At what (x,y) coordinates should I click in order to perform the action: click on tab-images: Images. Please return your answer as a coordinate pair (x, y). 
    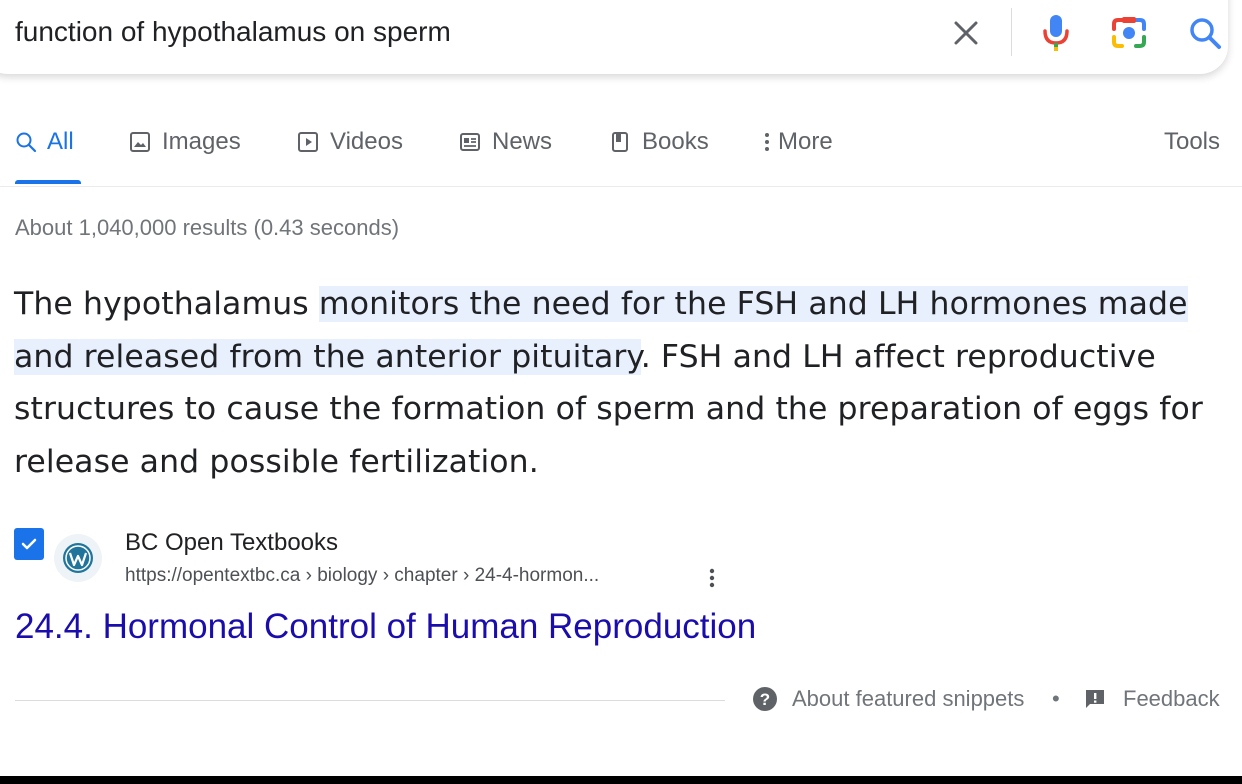
    Looking at the image, I should click on (184, 142).